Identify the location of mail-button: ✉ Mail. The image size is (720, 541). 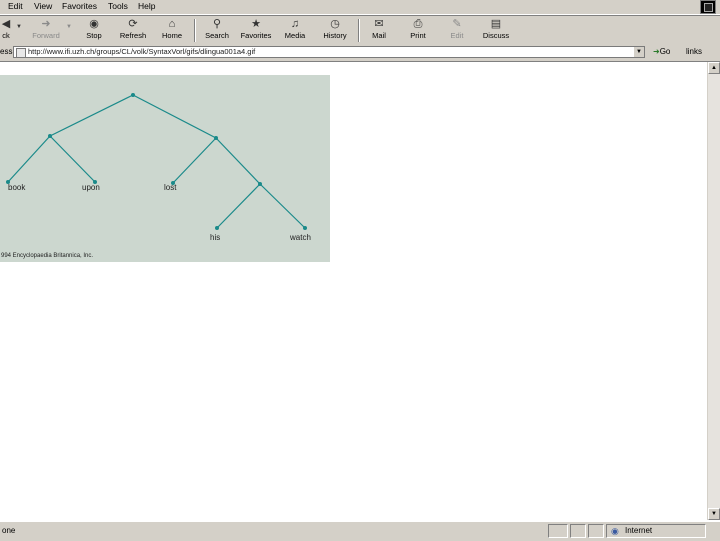
(379, 30).